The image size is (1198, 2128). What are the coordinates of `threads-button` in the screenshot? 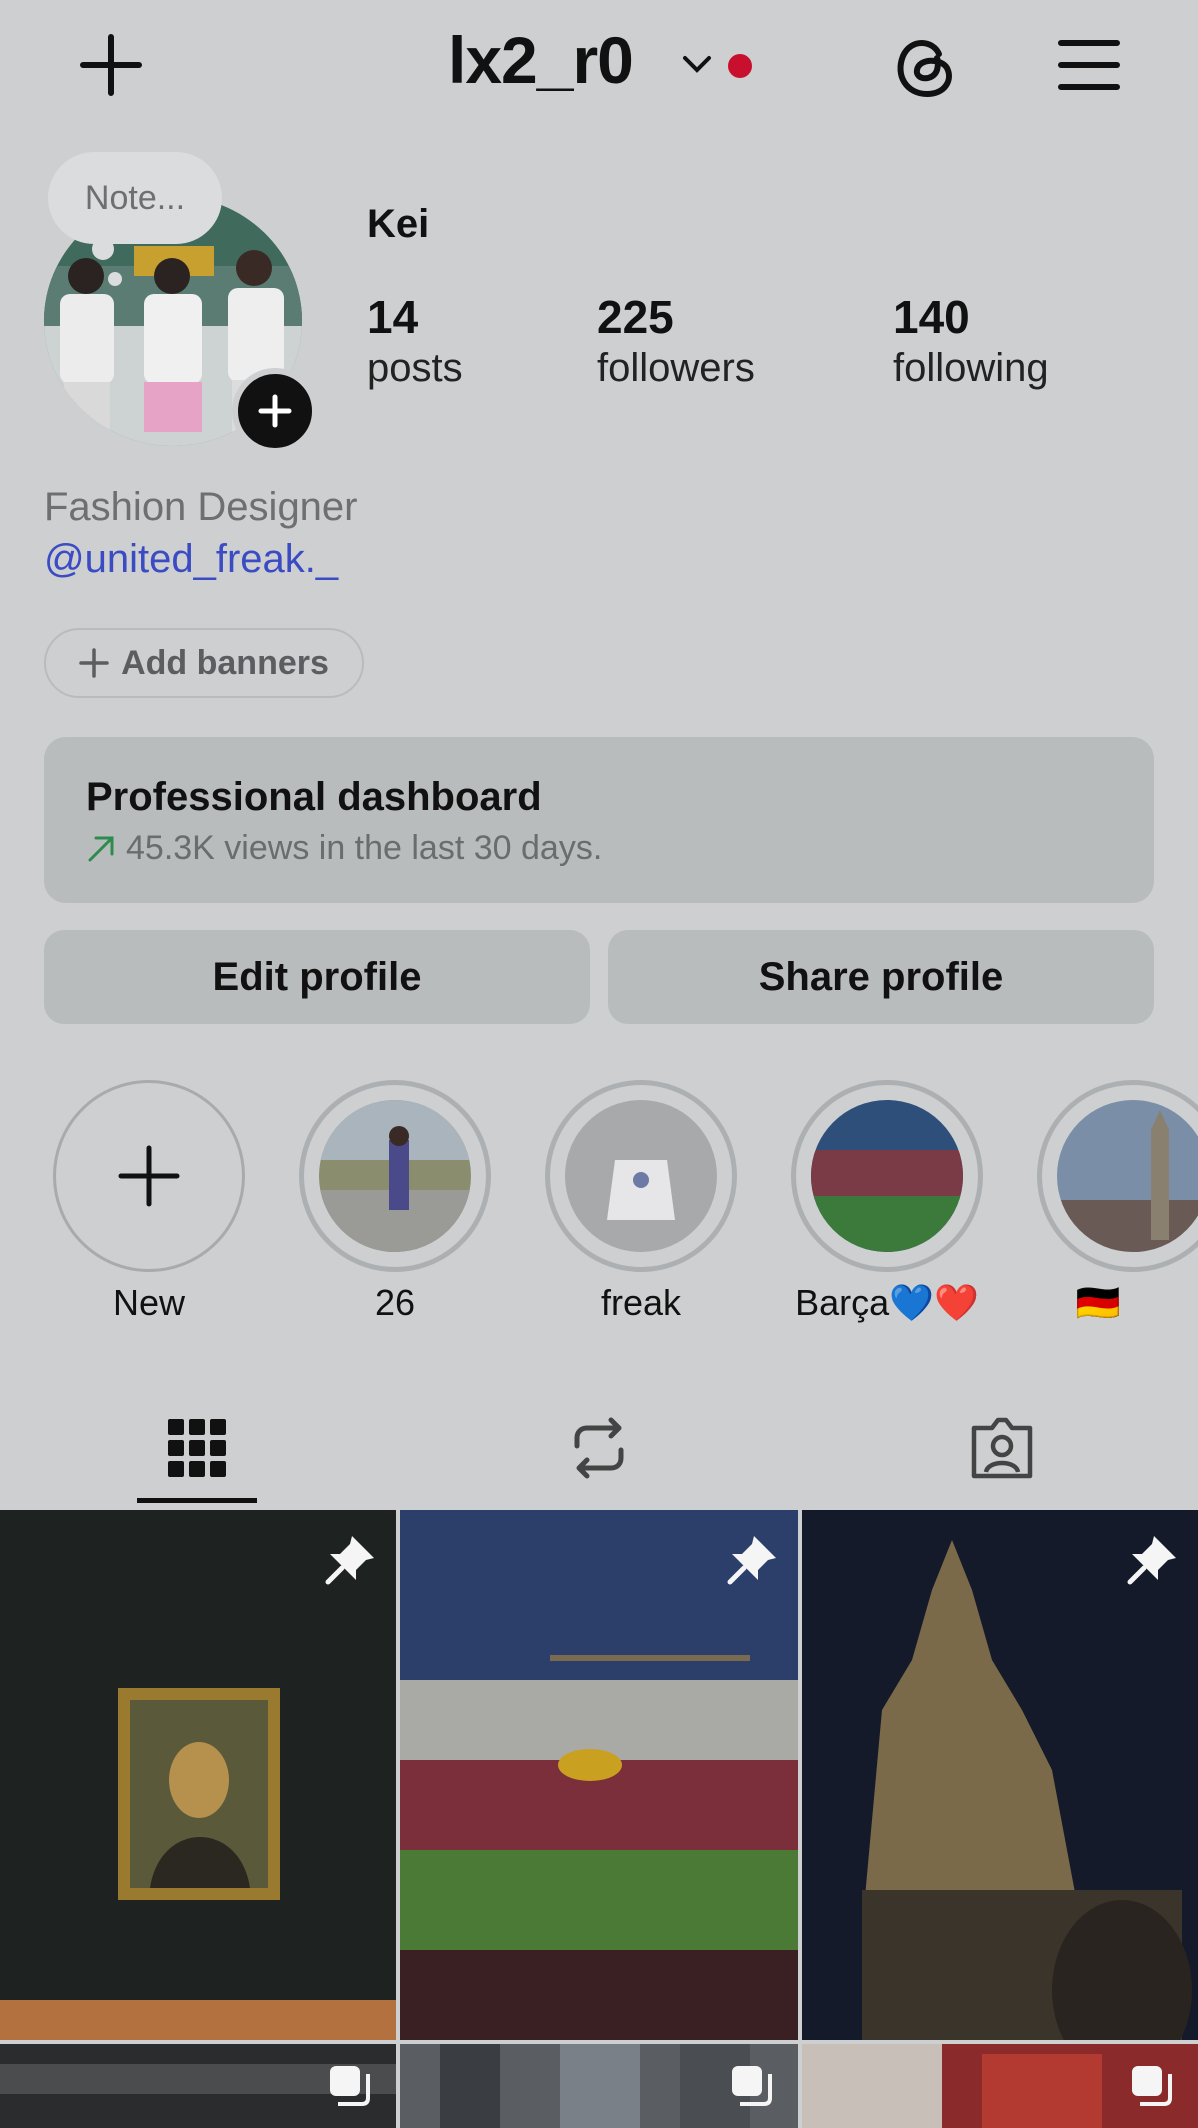 It's located at (925, 65).